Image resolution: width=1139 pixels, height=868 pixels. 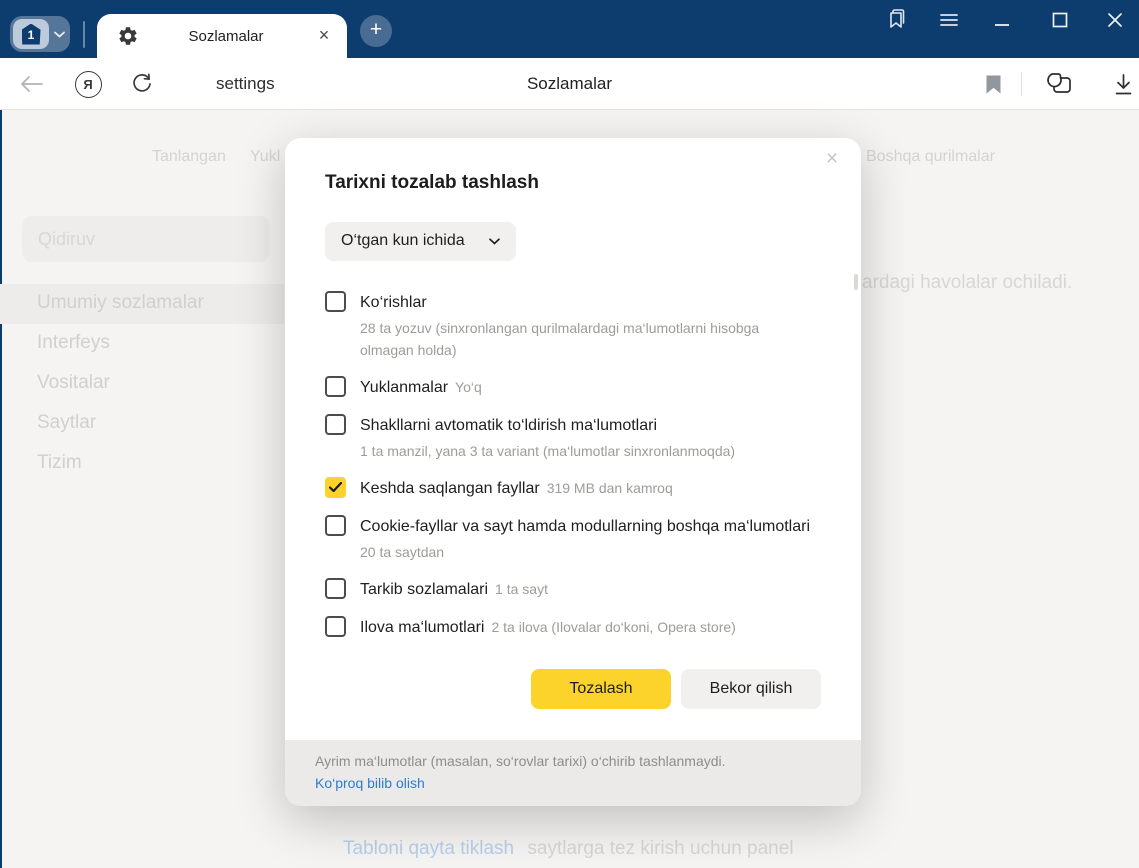 What do you see at coordinates (404, 387) in the screenshot?
I see `clear-item-label: Yuklanmalar` at bounding box center [404, 387].